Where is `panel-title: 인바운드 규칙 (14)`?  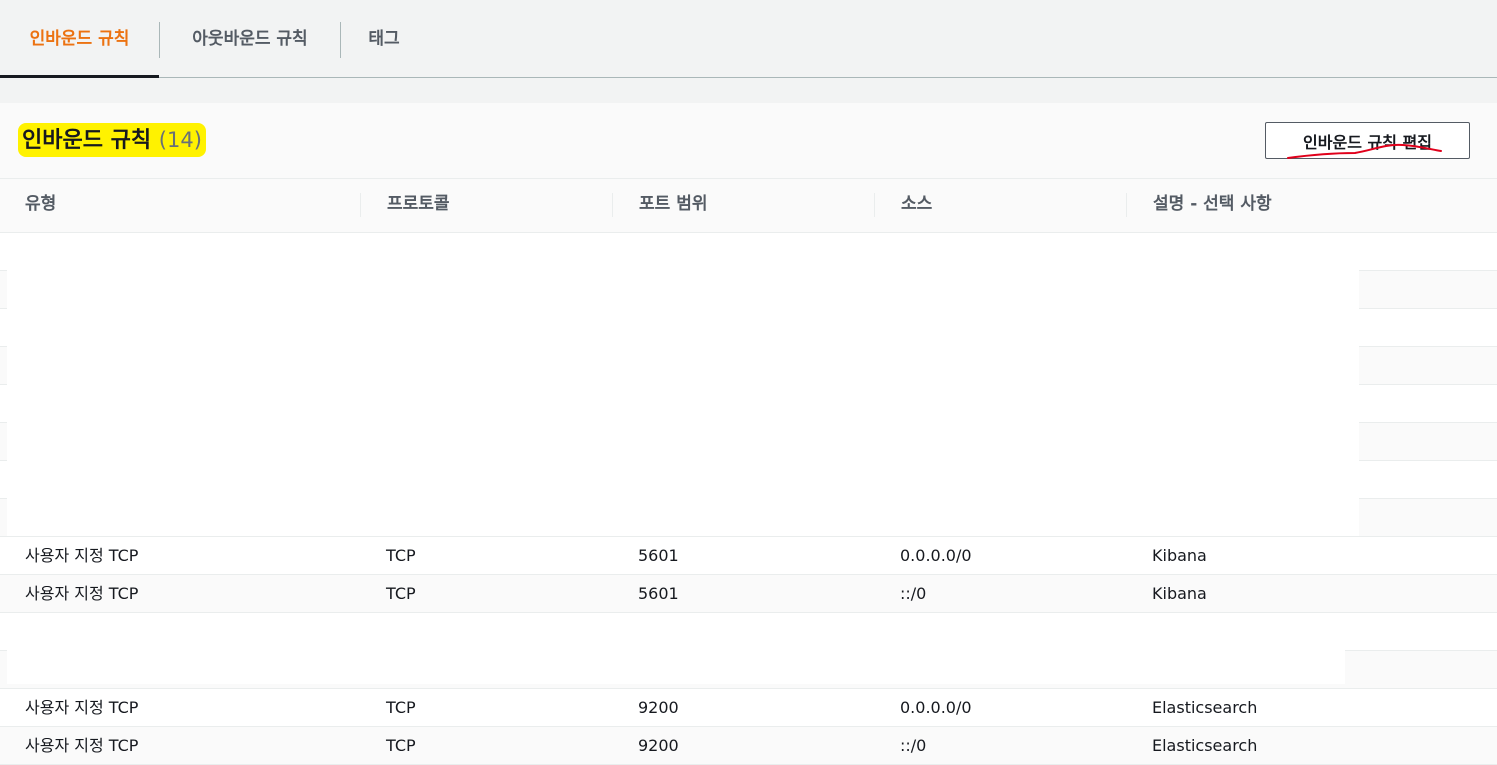
panel-title: 인바운드 규칙 (14) is located at coordinates (112, 140).